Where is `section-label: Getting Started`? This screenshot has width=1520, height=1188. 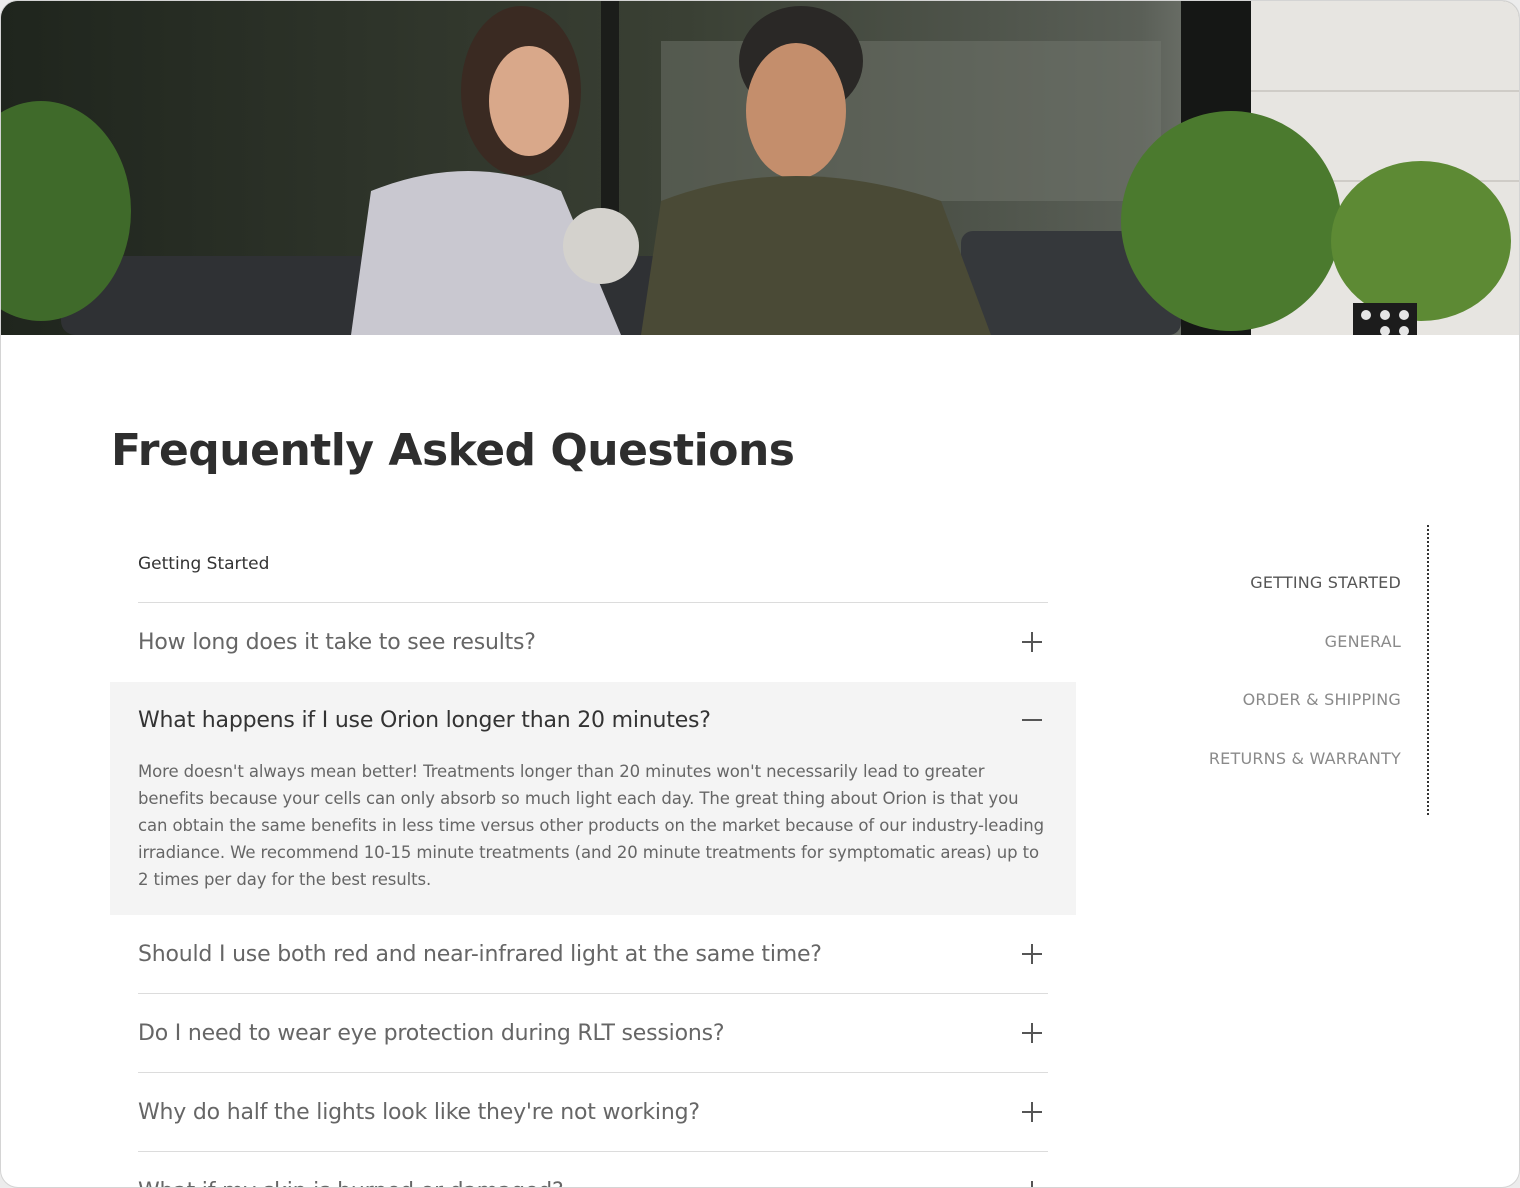
section-label: Getting Started is located at coordinates (204, 564).